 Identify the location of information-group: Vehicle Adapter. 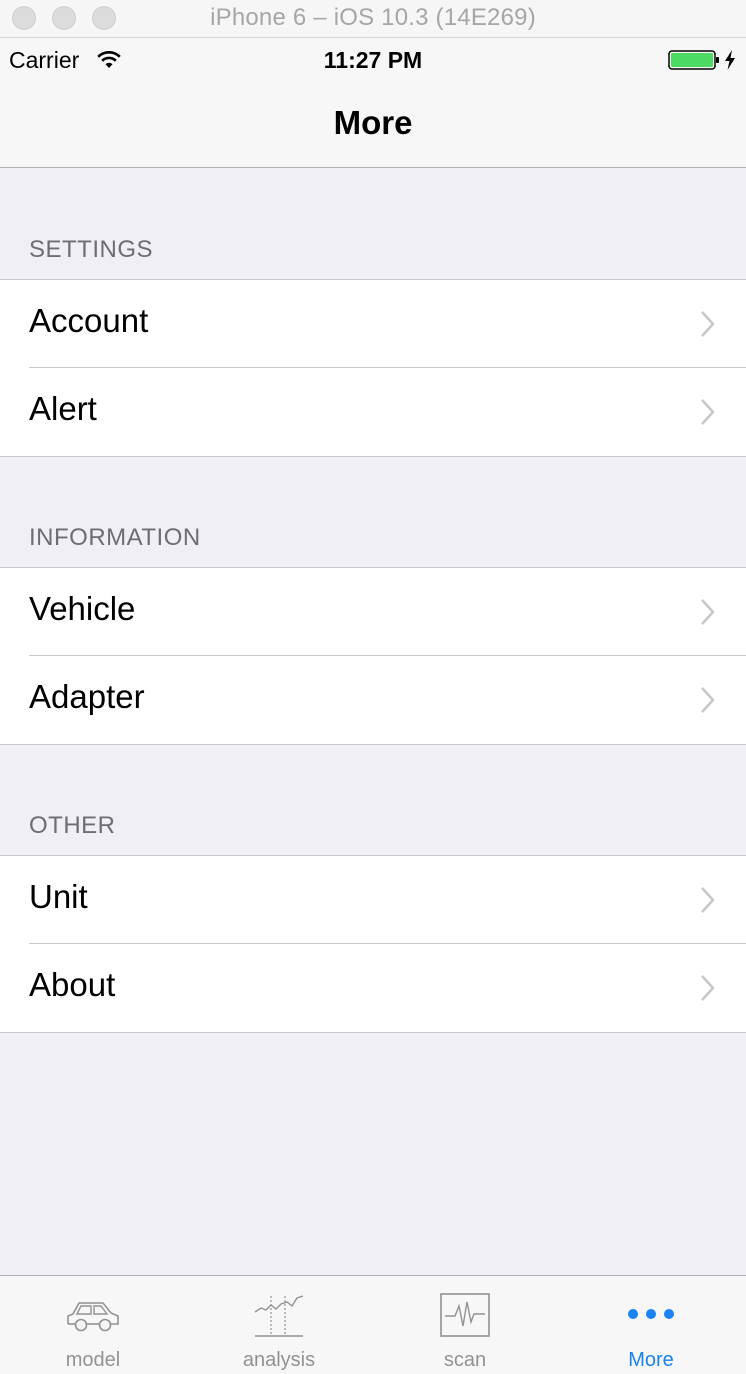
(373, 656).